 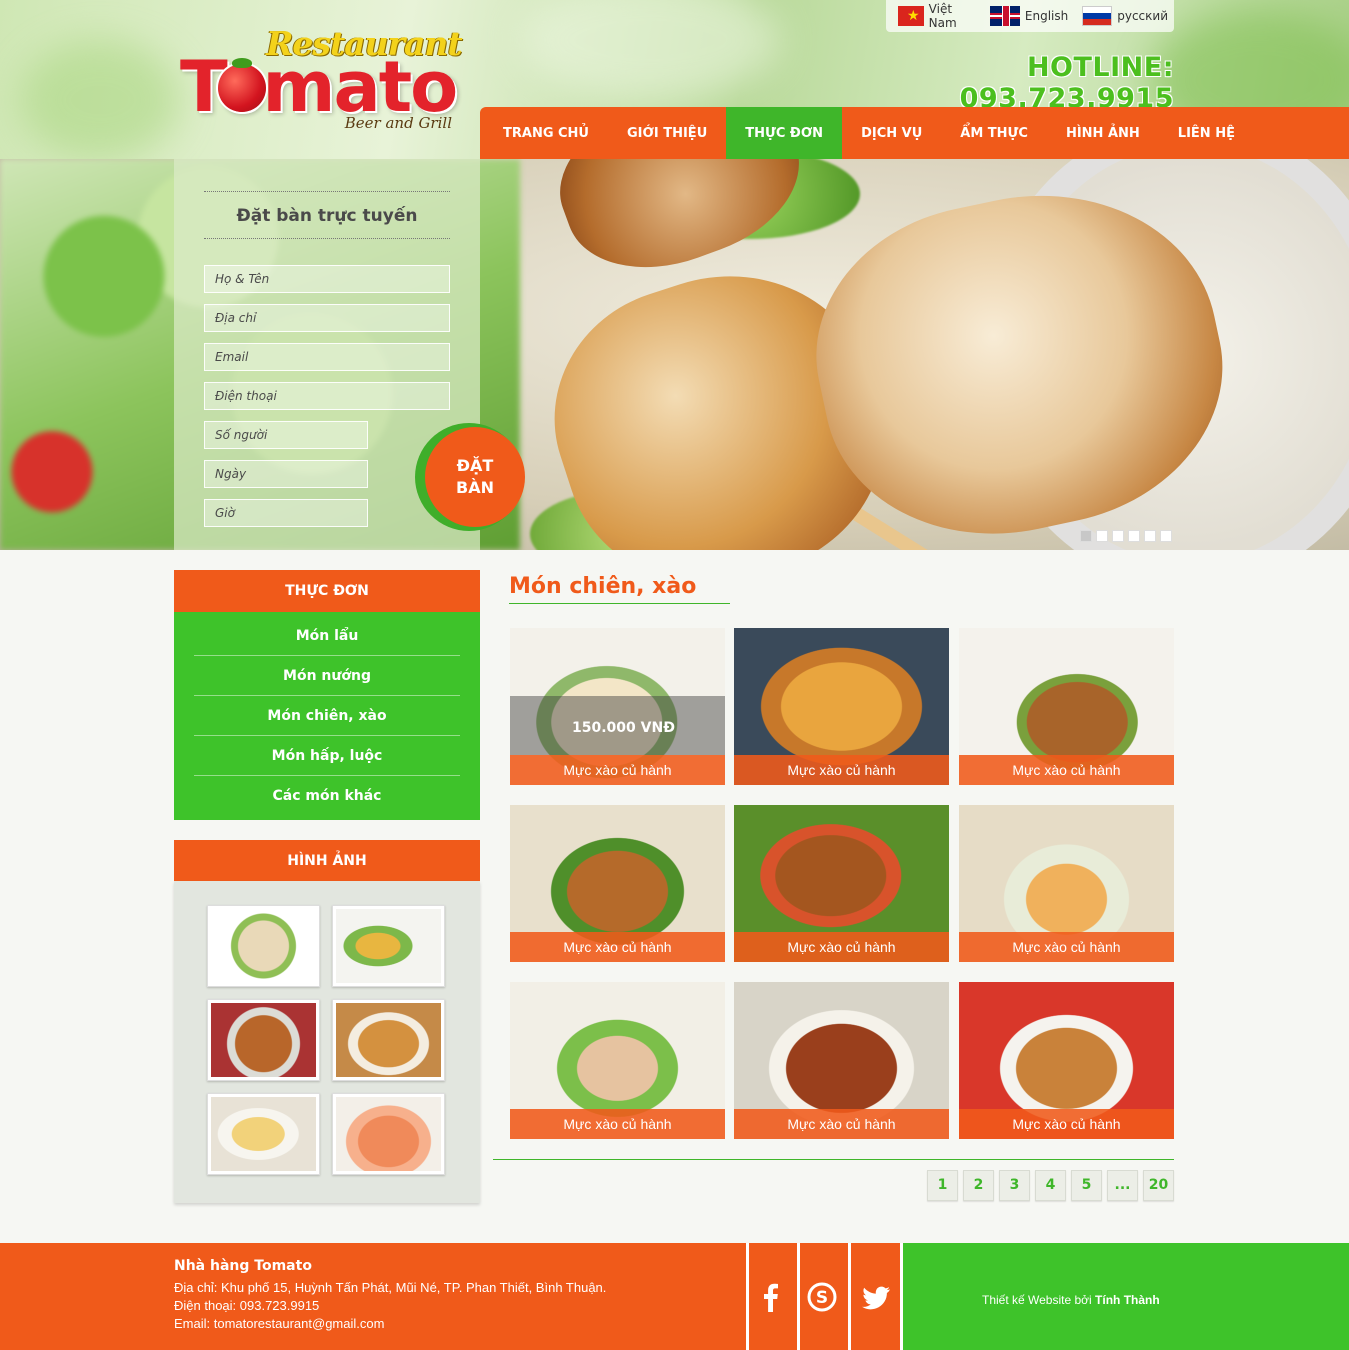 I want to click on facebook-icon, so click(x=771, y=1297).